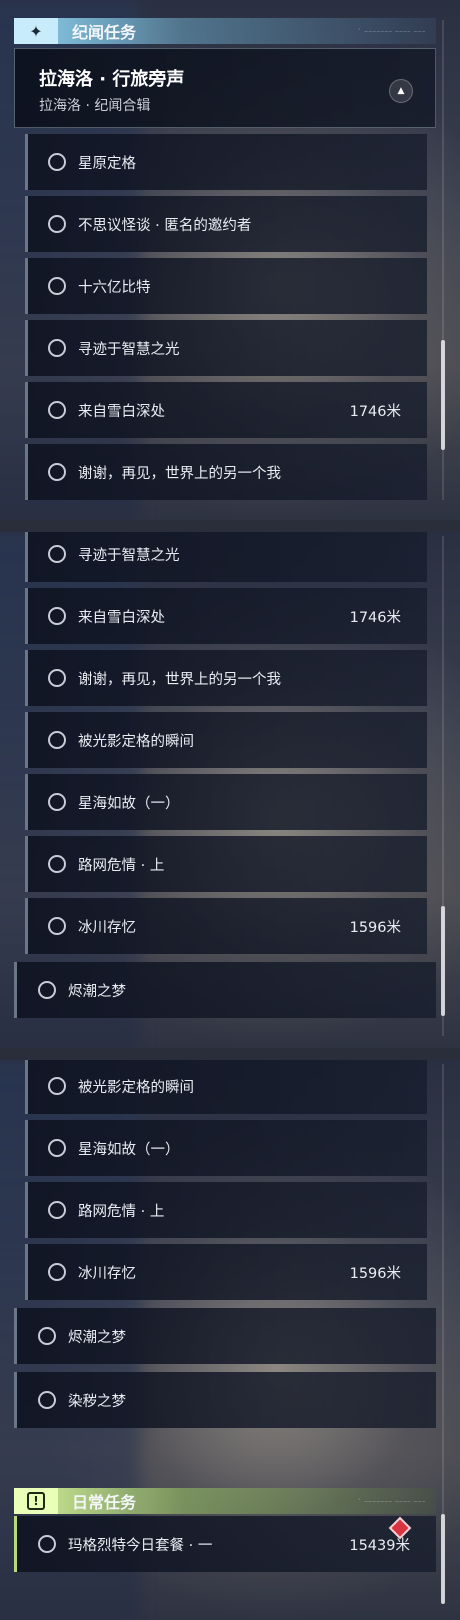  Describe the element at coordinates (114, 287) in the screenshot. I see `quest-label: 十六亿比特` at that location.